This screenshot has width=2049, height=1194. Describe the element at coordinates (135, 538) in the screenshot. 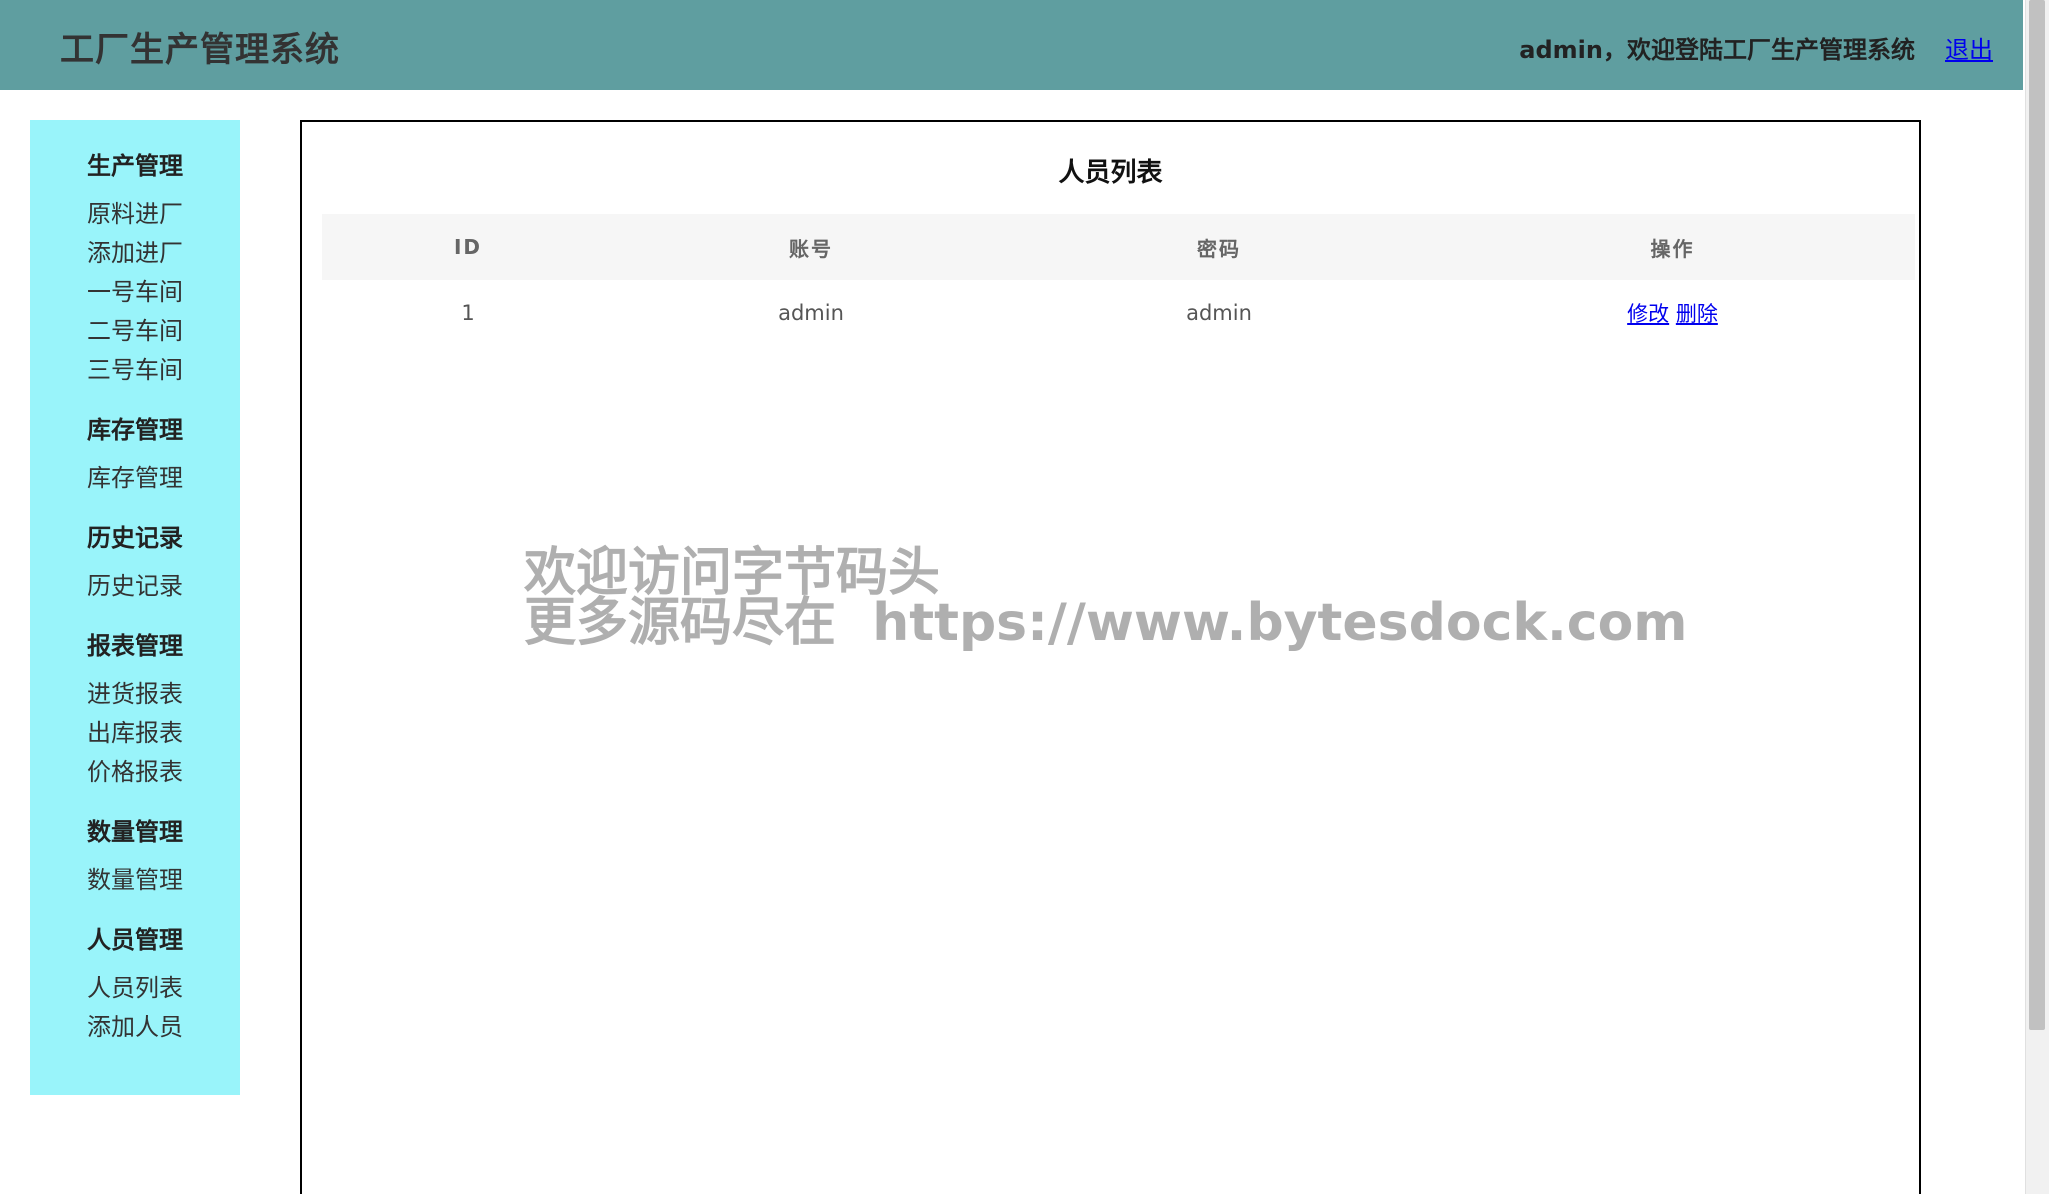

I see `sidebar-heading-history: 历史记录` at that location.